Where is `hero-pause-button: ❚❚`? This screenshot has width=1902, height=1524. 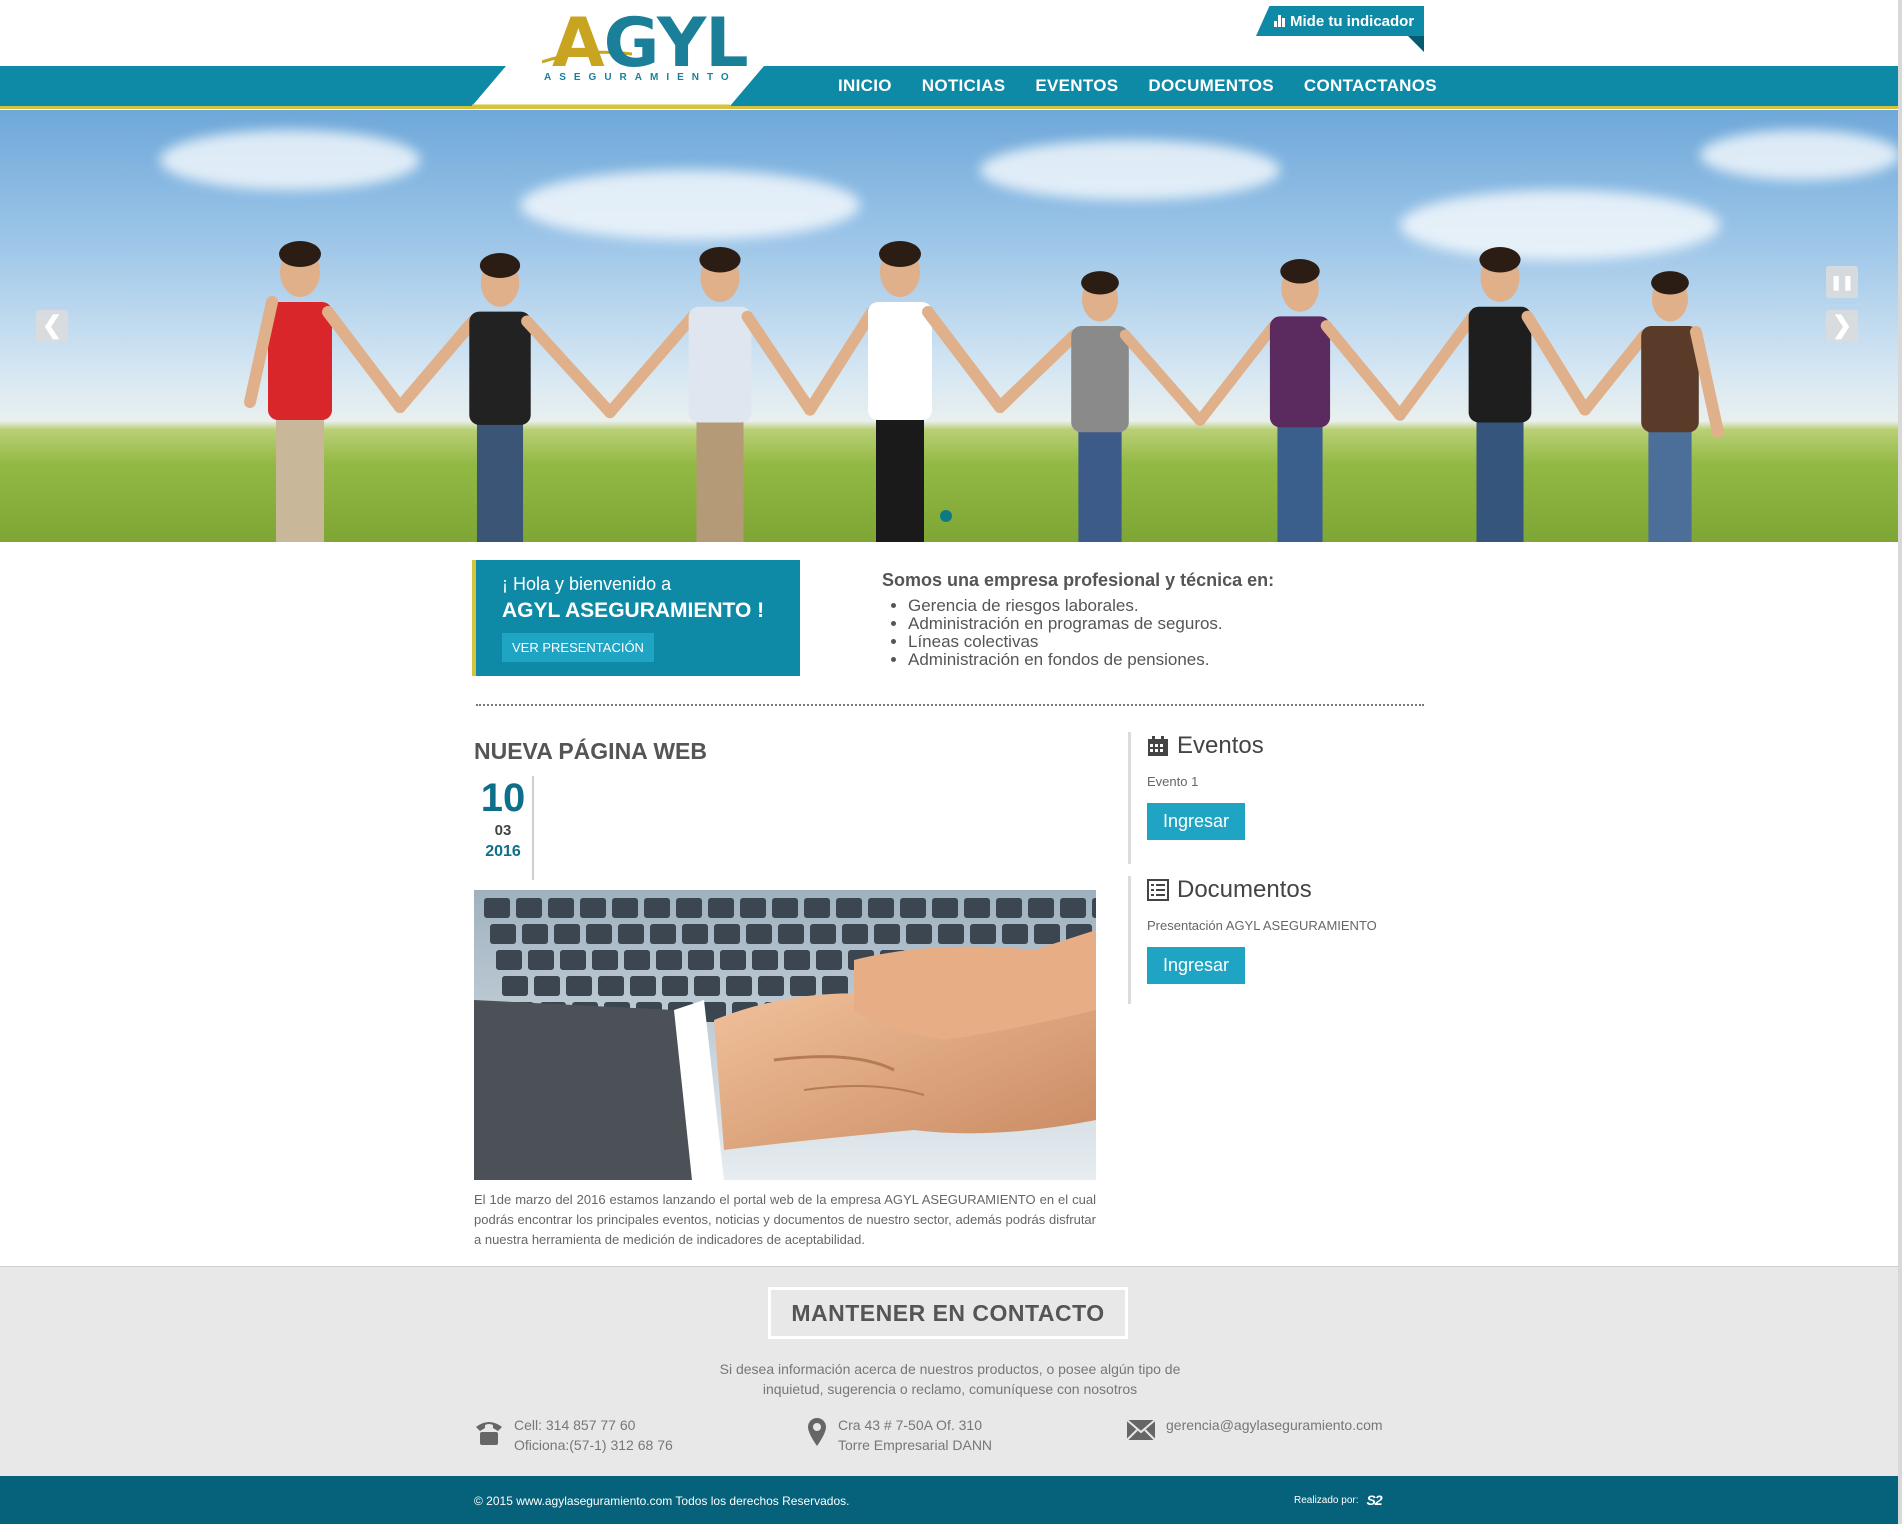 hero-pause-button: ❚❚ is located at coordinates (1842, 282).